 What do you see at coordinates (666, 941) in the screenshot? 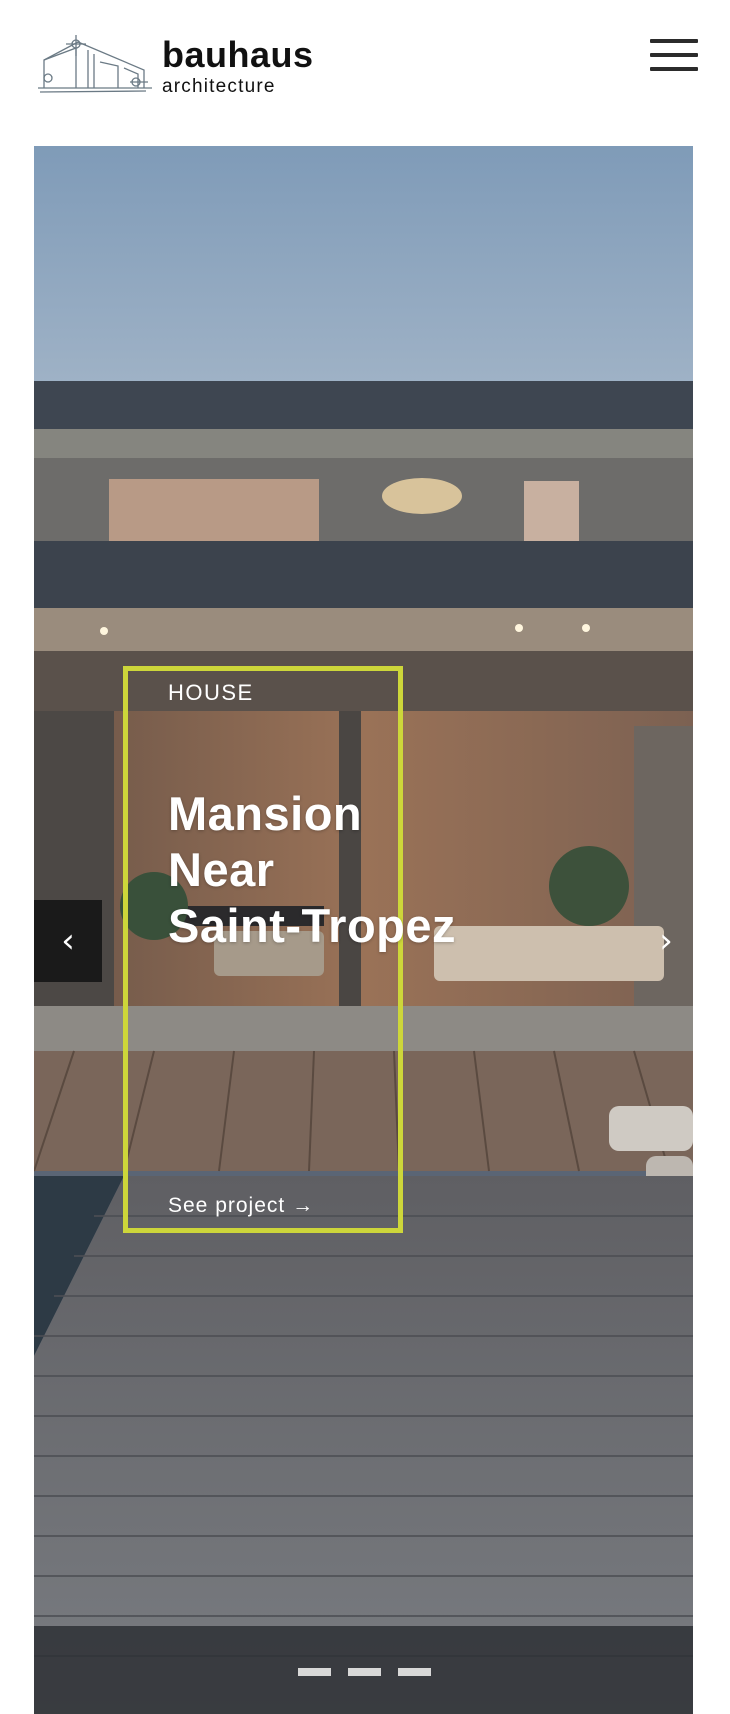
I see `chevron-right-icon: ›` at bounding box center [666, 941].